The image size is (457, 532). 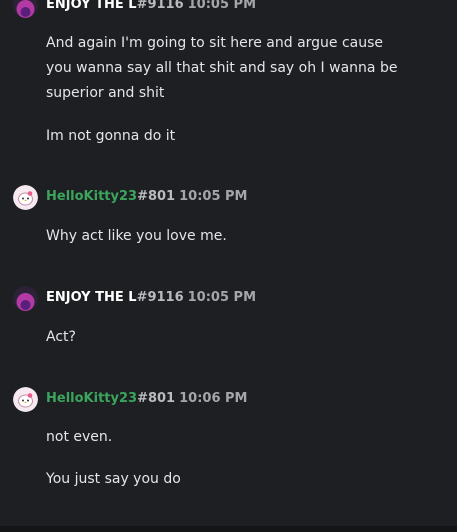 What do you see at coordinates (136, 236) in the screenshot?
I see `message-text: Why act like you love me.` at bounding box center [136, 236].